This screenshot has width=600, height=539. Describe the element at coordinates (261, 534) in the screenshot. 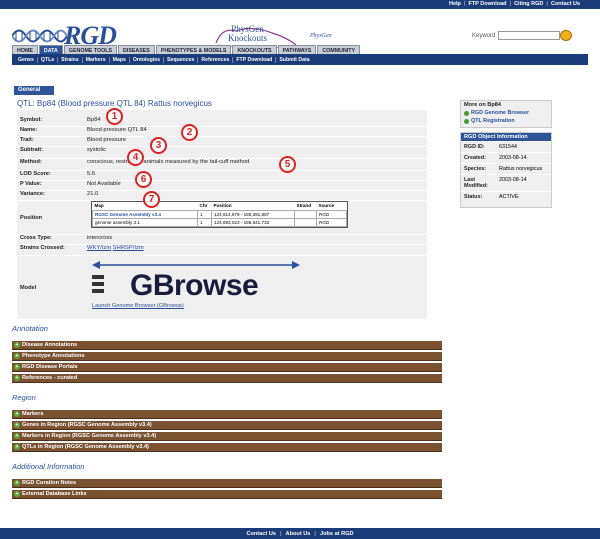

I see `footer-contact-us: Contact Us` at that location.